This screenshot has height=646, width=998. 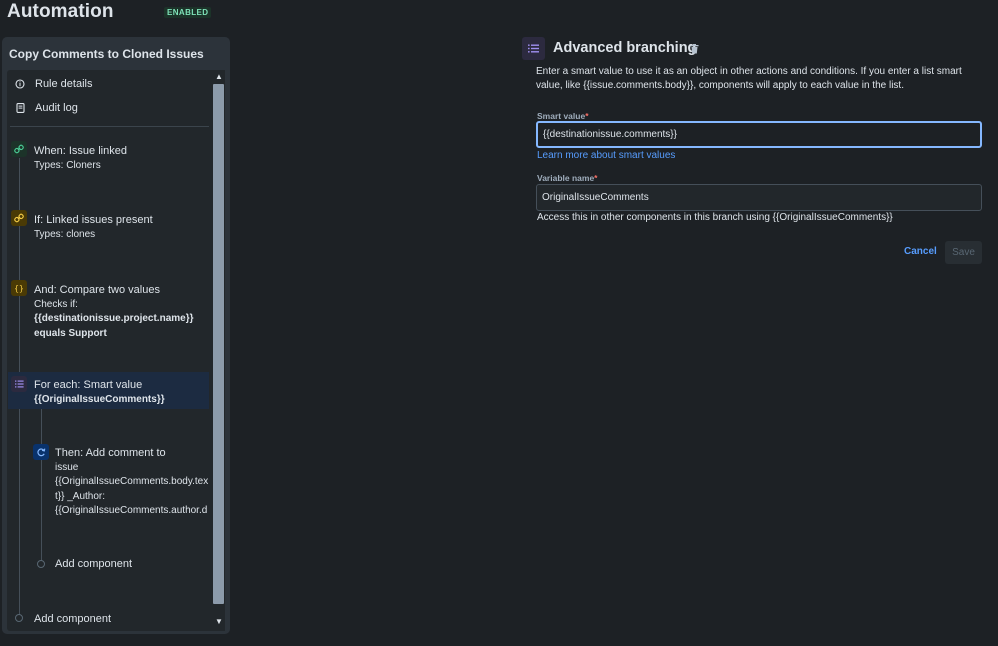 I want to click on variable-name-label: Variable name*, so click(x=567, y=178).